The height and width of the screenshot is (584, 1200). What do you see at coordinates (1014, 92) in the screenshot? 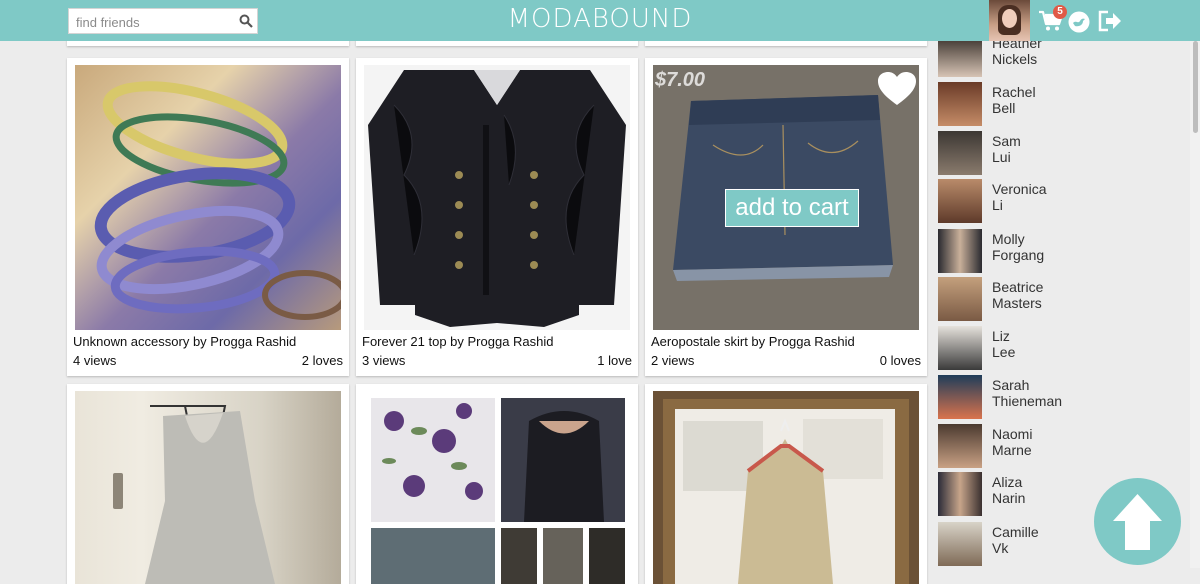
I see `friend-first-name: Rachel` at bounding box center [1014, 92].